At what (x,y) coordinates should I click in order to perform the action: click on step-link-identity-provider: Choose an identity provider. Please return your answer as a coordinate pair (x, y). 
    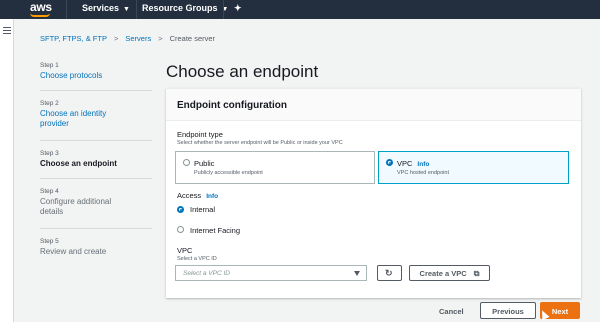
    Looking at the image, I should click on (80, 119).